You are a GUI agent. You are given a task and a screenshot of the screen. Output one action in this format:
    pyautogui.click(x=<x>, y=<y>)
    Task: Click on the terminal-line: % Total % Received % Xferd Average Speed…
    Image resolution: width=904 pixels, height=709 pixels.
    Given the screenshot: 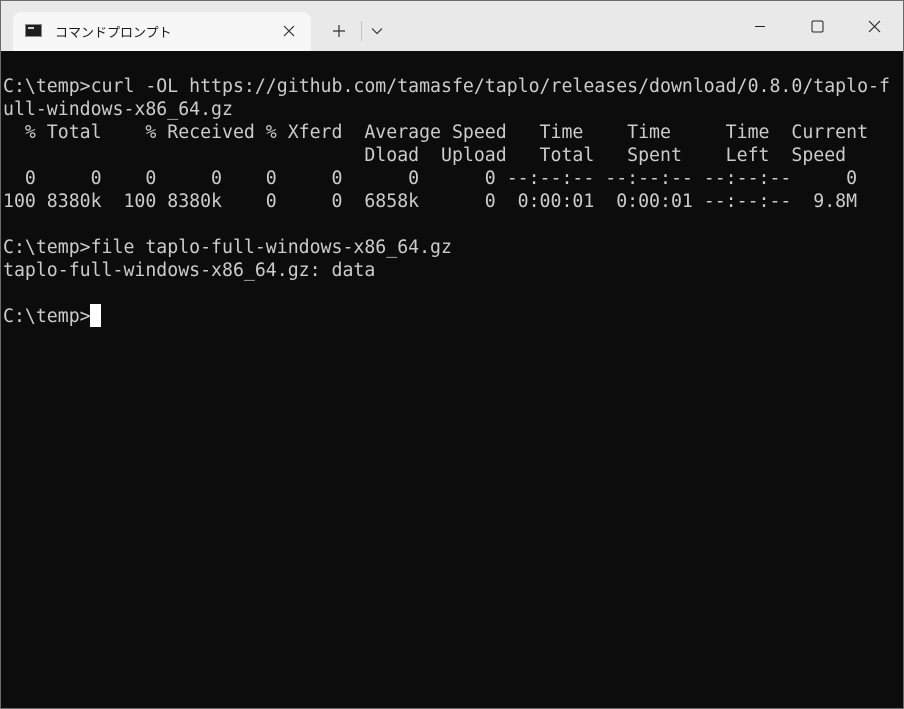 What is the action you would take?
    pyautogui.click(x=436, y=132)
    